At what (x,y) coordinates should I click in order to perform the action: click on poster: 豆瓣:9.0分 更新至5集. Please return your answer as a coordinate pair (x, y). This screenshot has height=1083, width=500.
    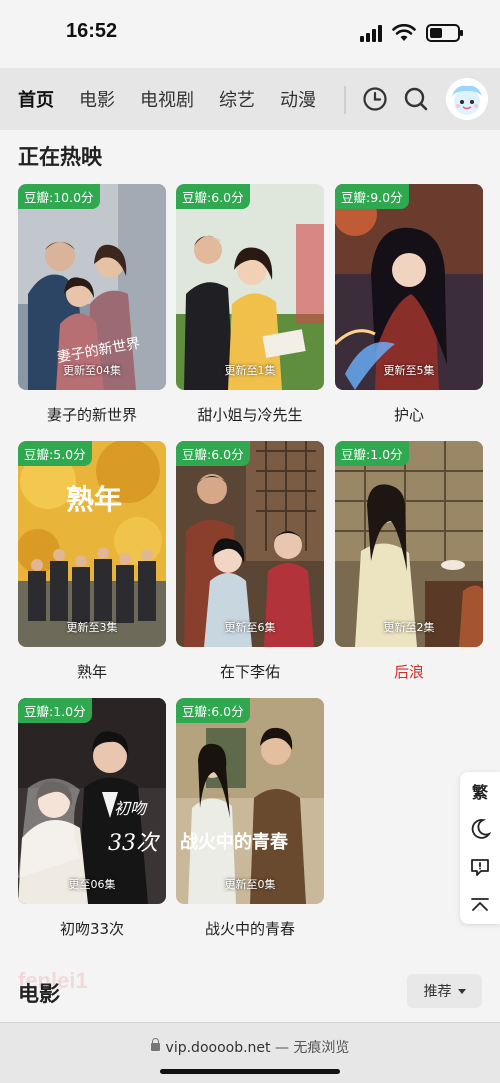
    Looking at the image, I should click on (409, 287).